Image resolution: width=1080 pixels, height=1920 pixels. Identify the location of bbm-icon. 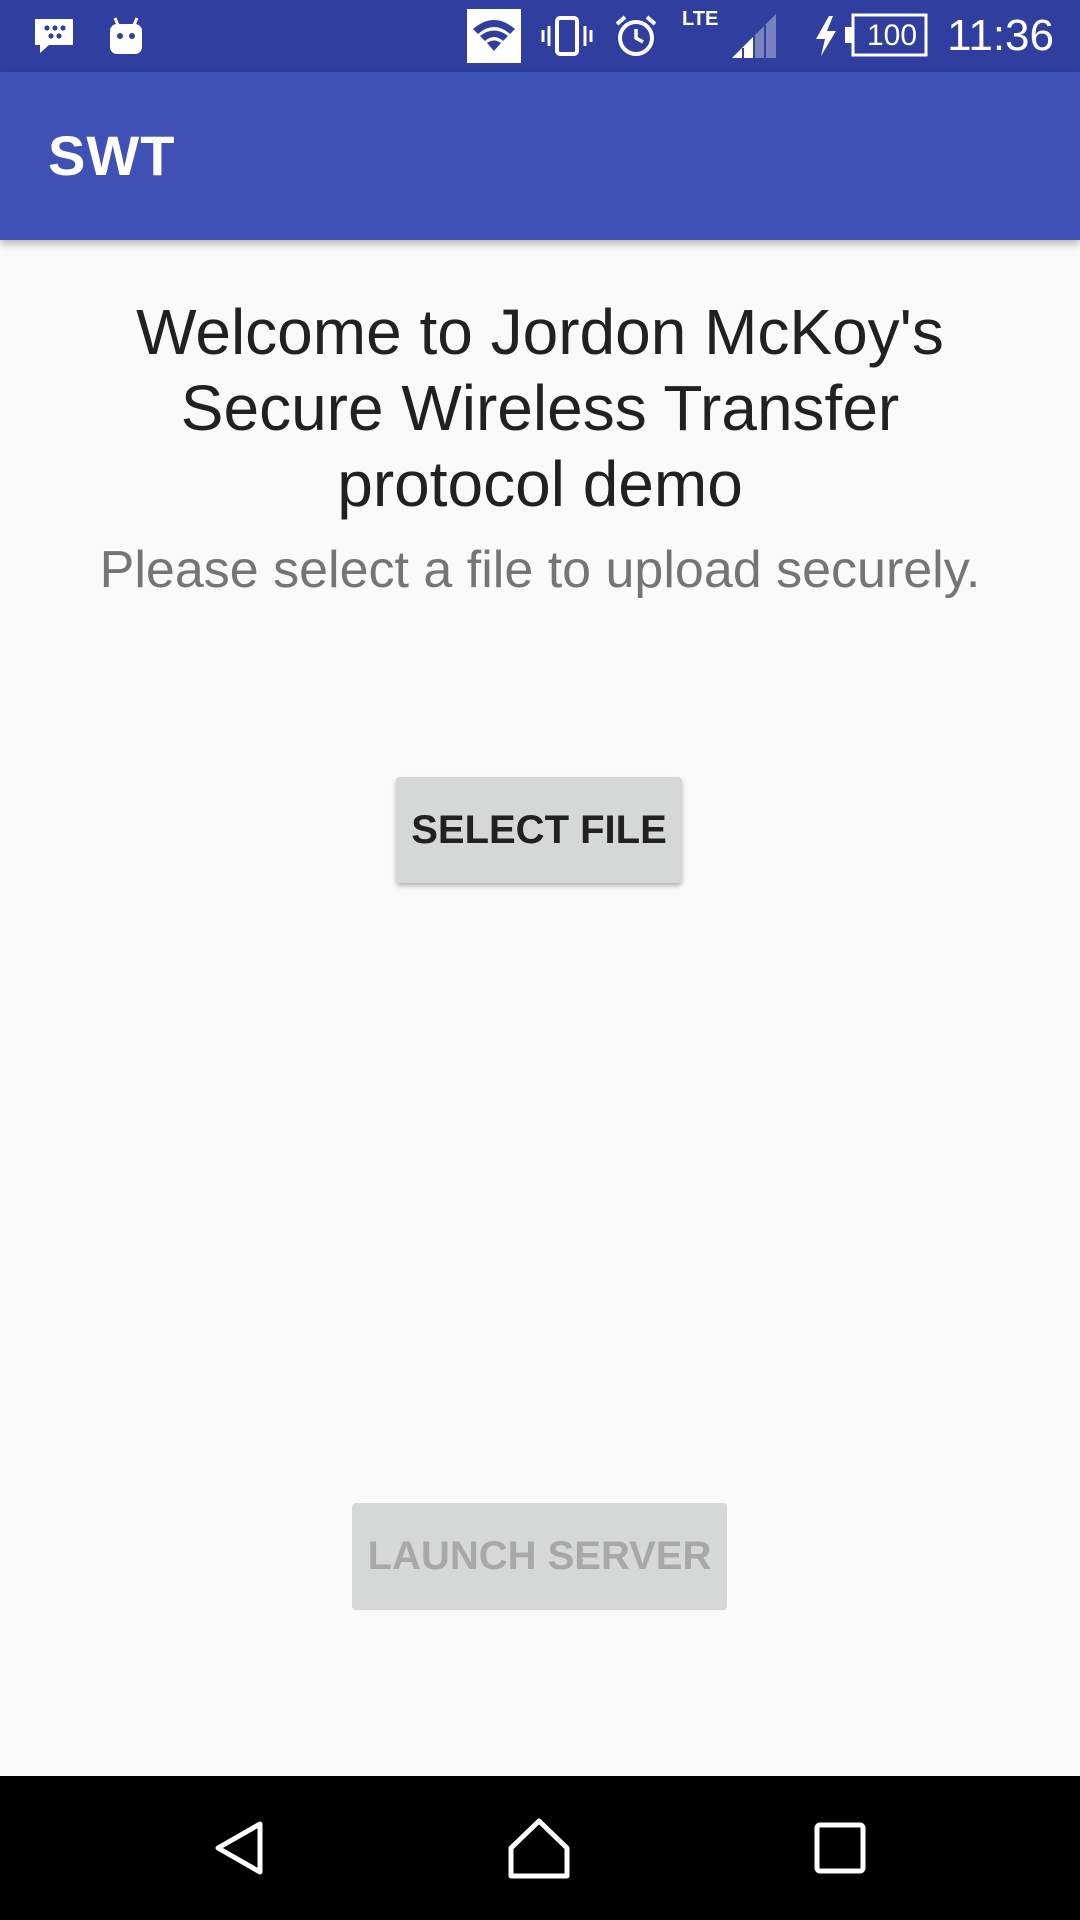
(54, 36).